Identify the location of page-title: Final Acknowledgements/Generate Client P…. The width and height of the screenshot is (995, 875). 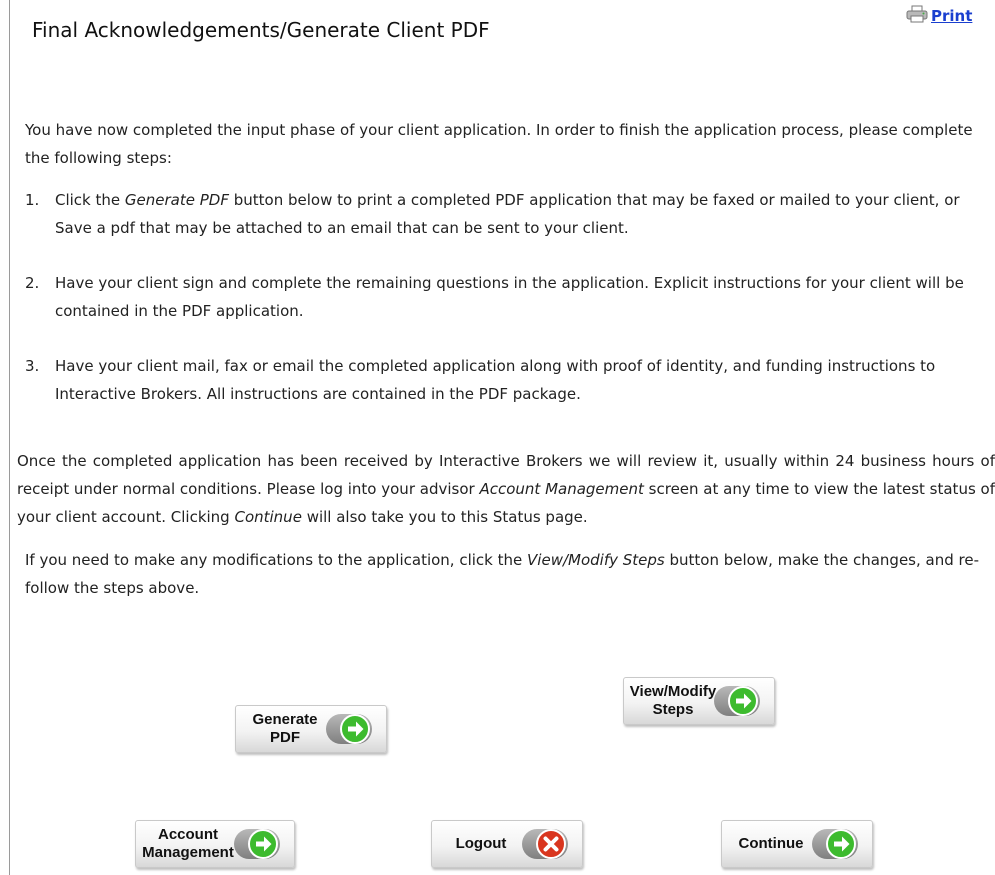
(261, 30).